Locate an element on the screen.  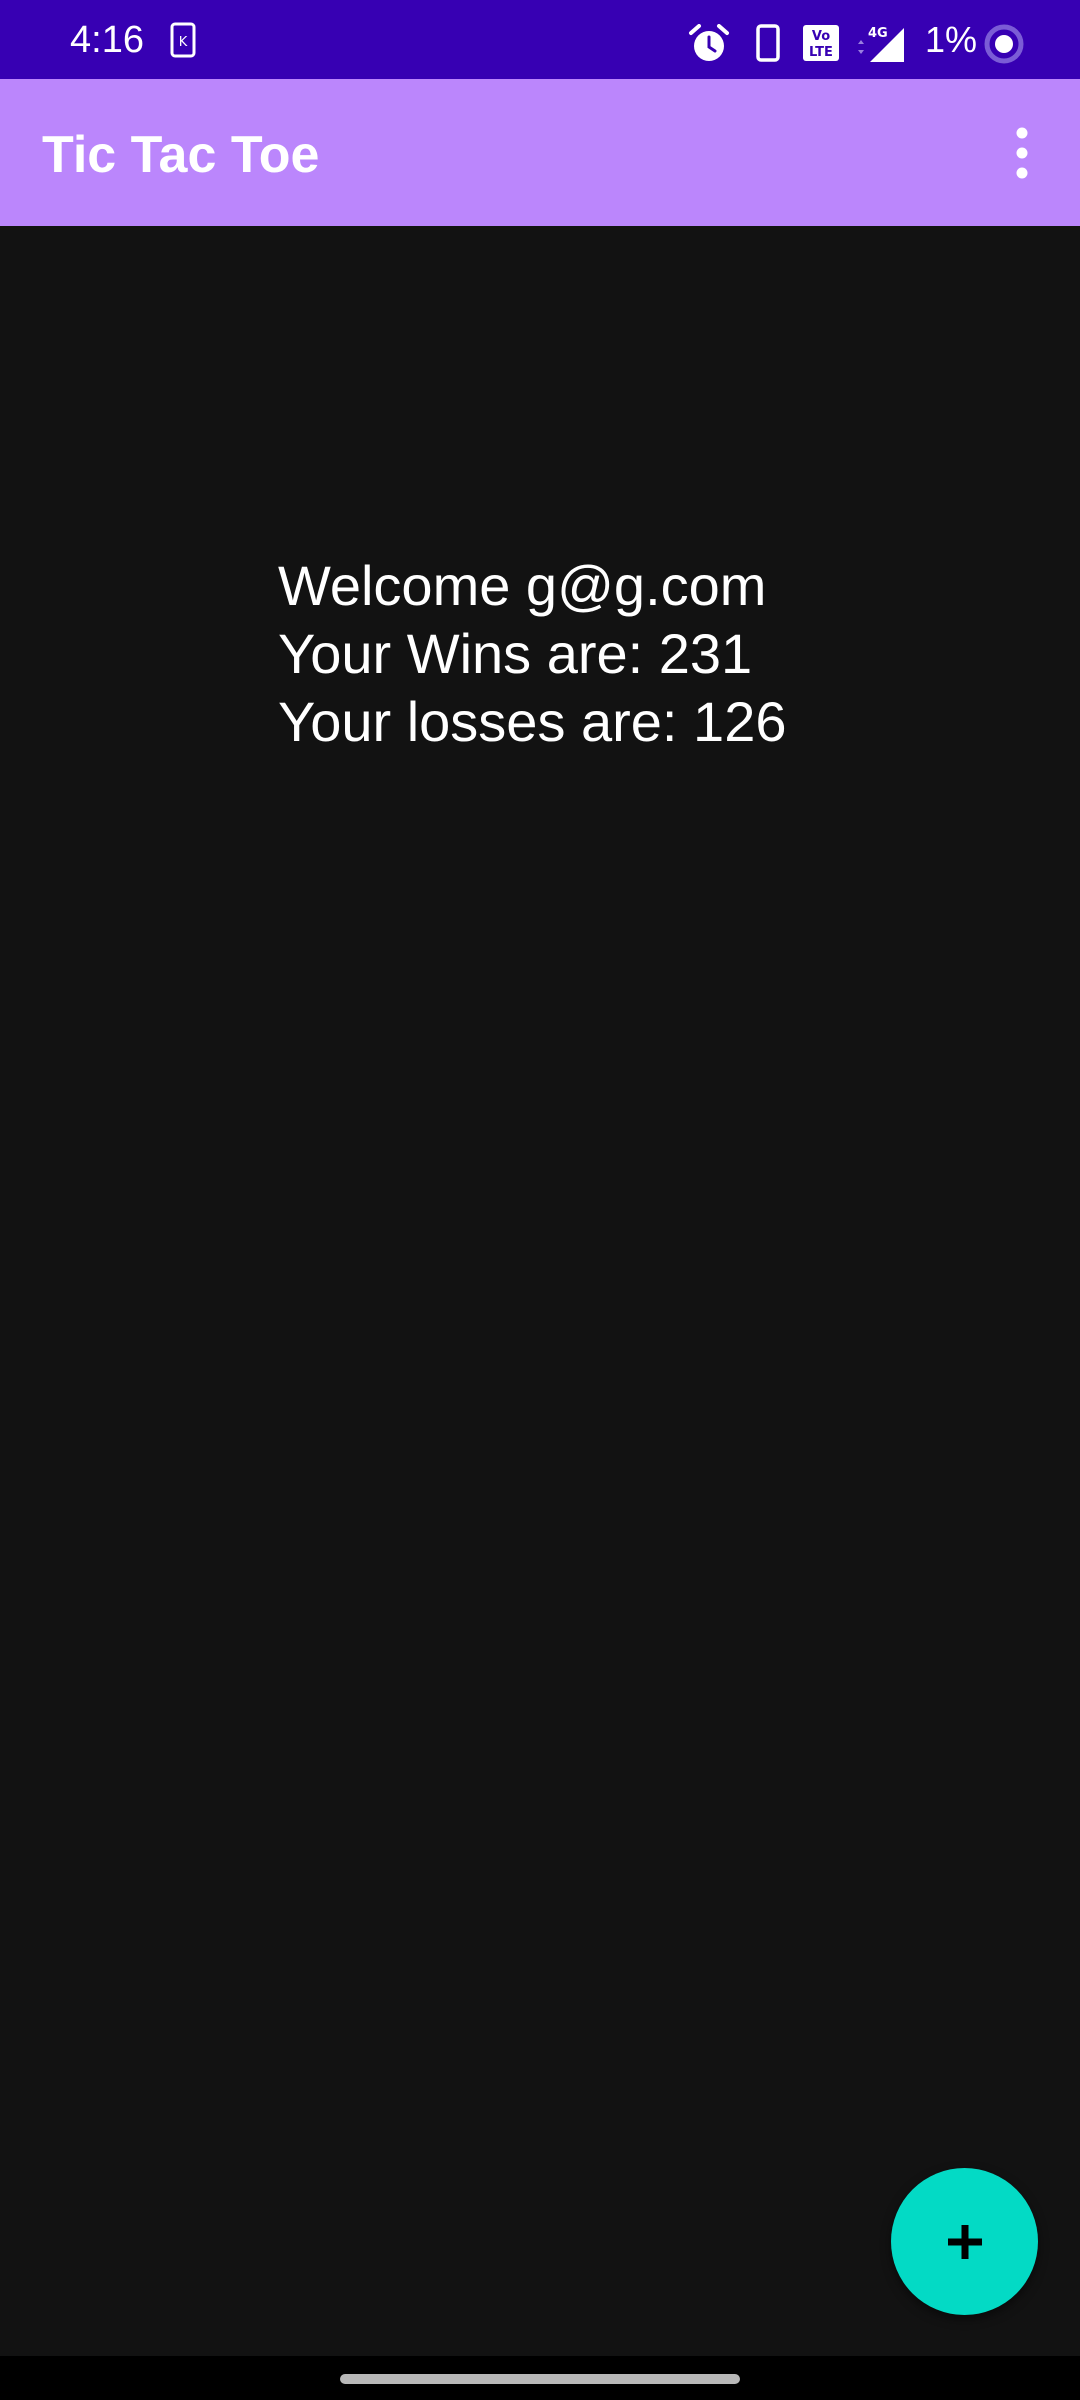
wins-text: Your Wins are: 231 is located at coordinates (515, 653).